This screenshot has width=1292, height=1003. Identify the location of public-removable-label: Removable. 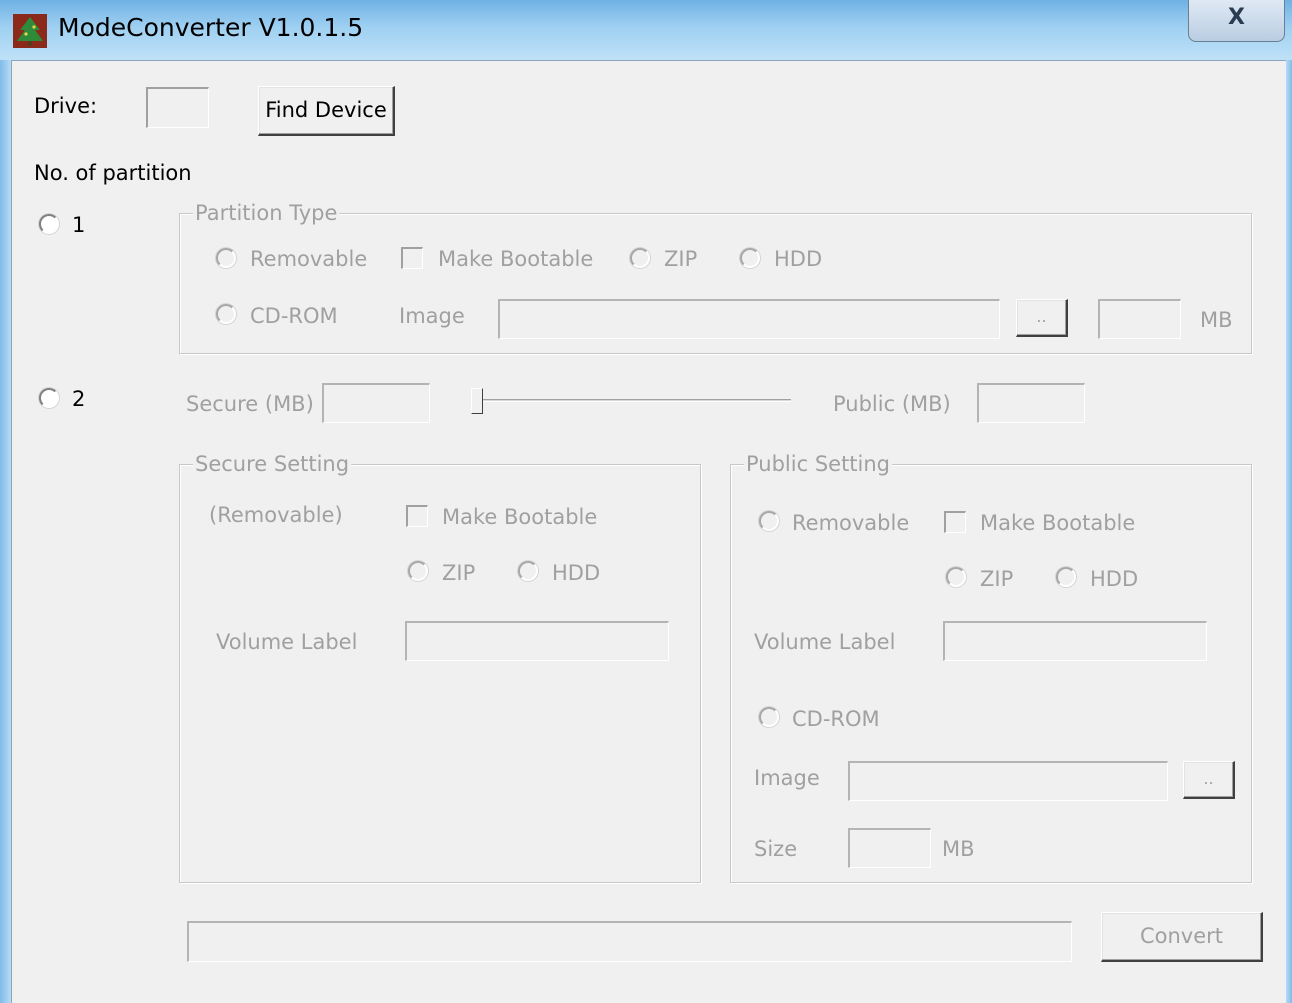
(851, 523).